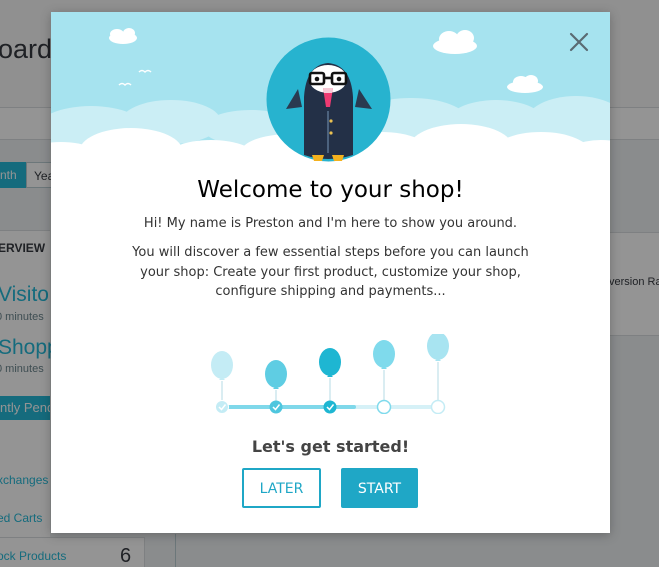 This screenshot has width=659, height=567. I want to click on step-3-check-icon, so click(330, 407).